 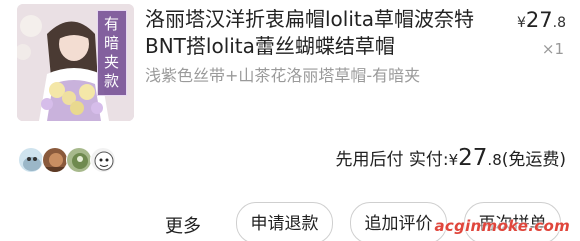 I want to click on total-price-integer: 27, so click(x=473, y=158).